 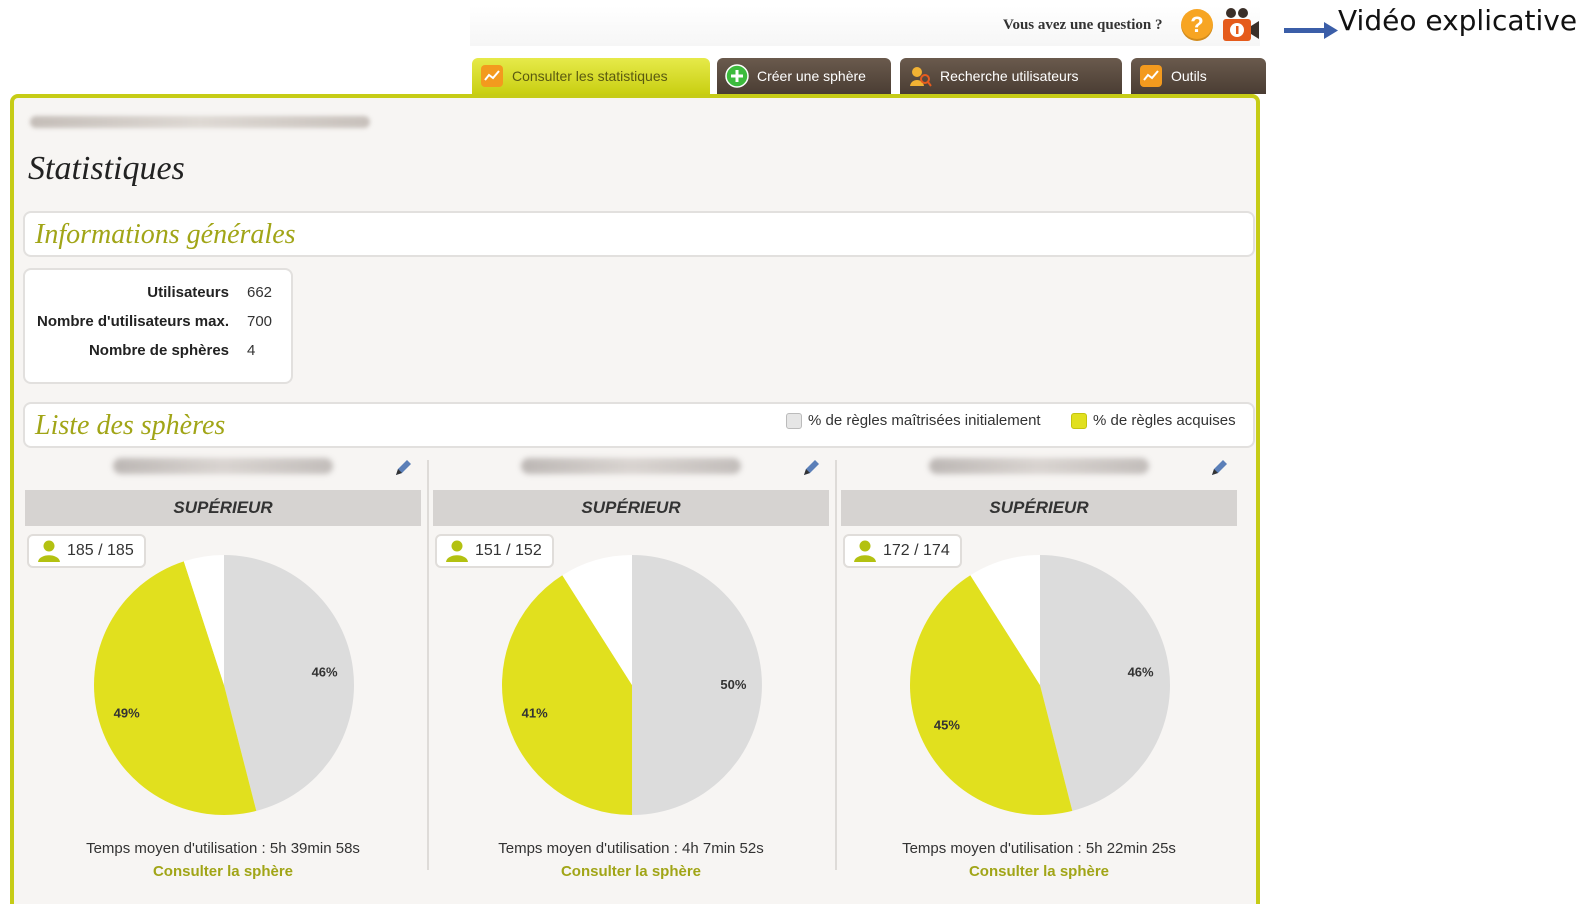 I want to click on tab-statistics: Consulter les statistiques, so click(x=591, y=76).